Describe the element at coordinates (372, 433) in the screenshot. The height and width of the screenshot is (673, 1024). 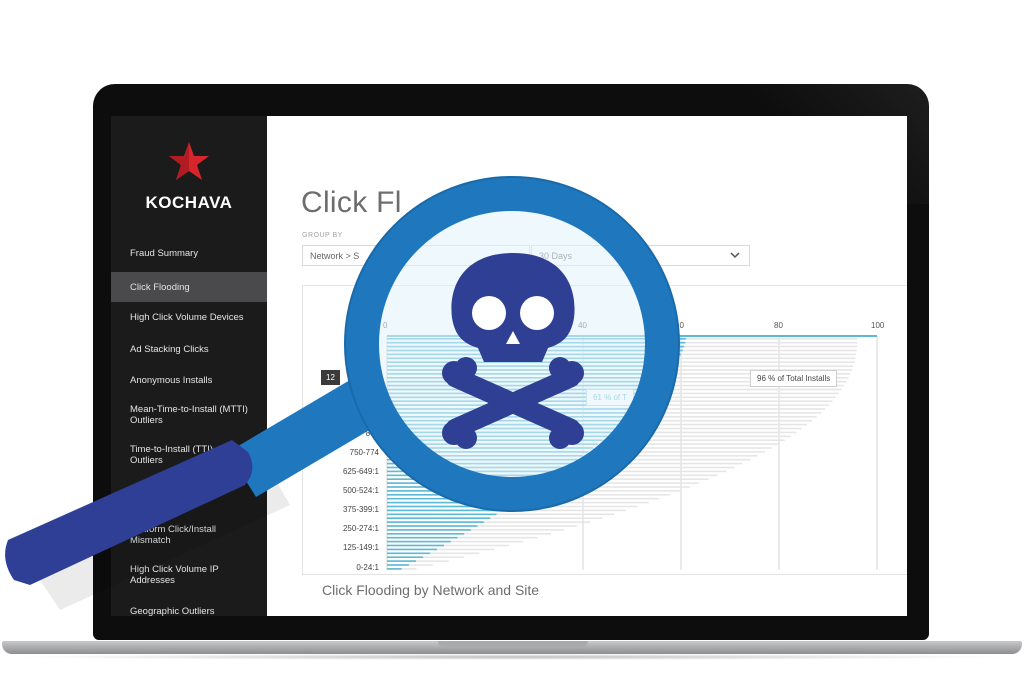
I see `y-tick: 875` at that location.